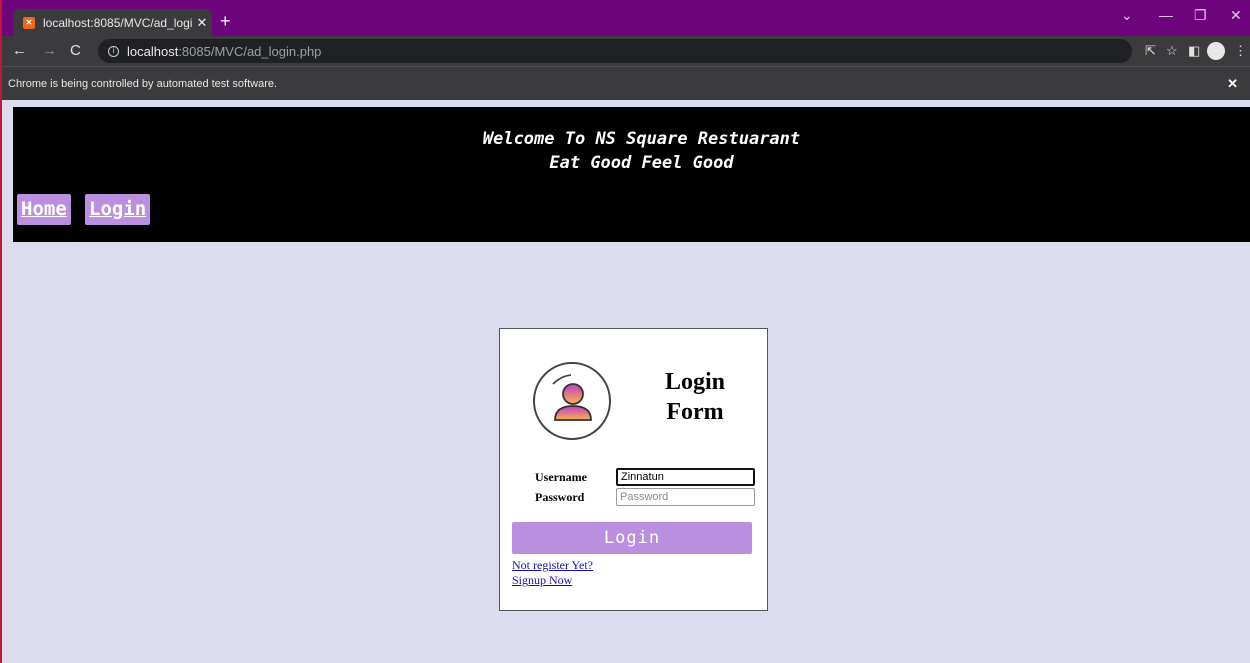 The height and width of the screenshot is (663, 1250). Describe the element at coordinates (153, 51) in the screenshot. I see `url-host: localhost` at that location.